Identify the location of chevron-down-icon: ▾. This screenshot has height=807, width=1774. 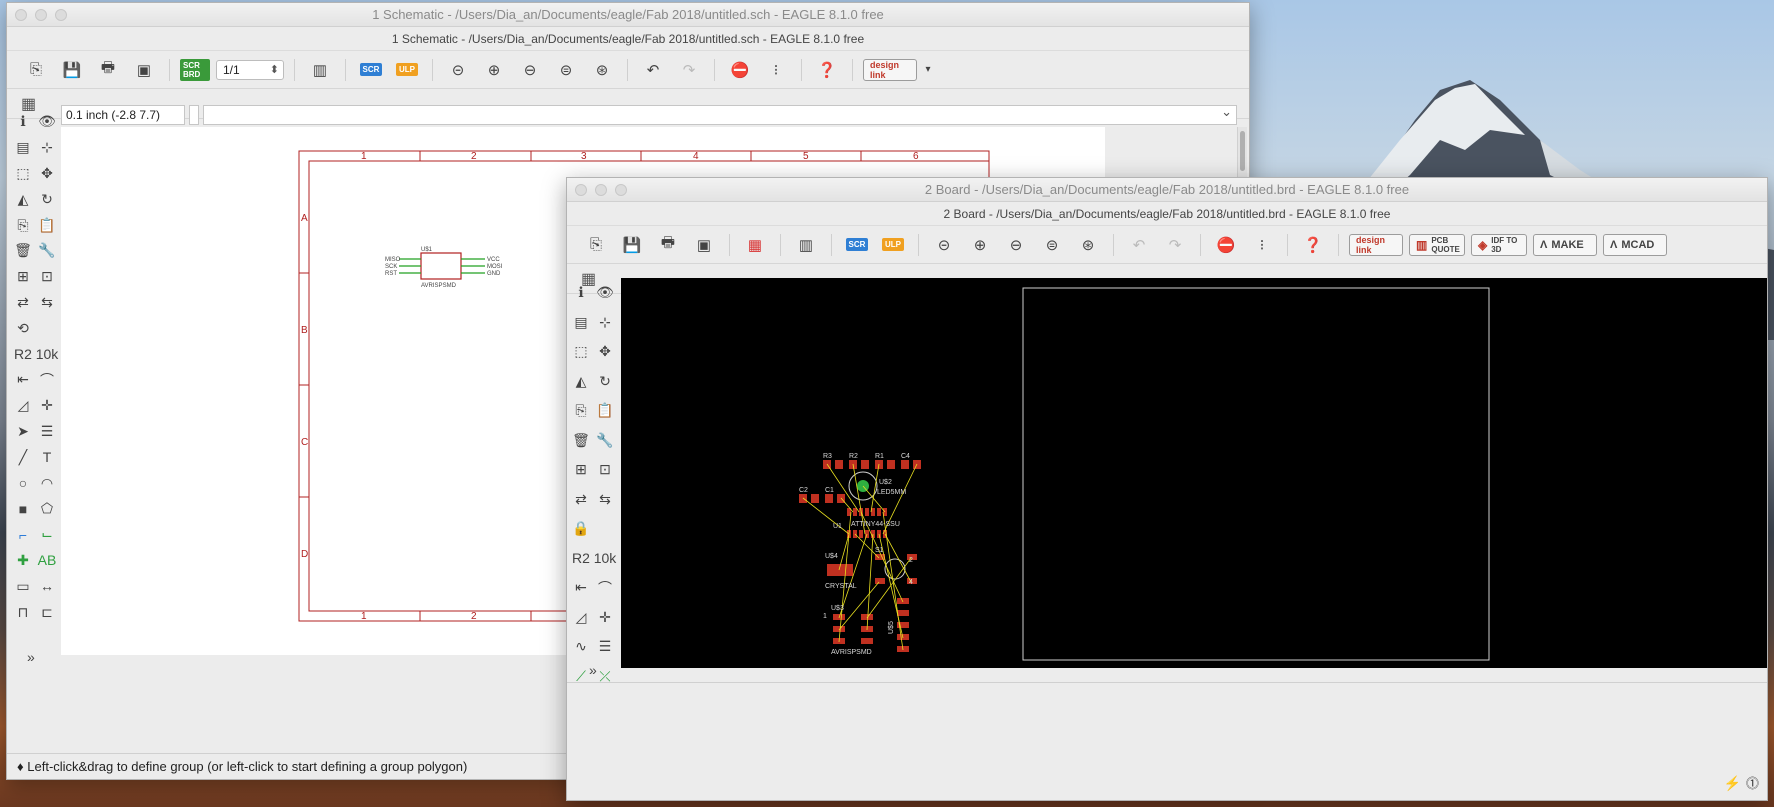
(928, 70).